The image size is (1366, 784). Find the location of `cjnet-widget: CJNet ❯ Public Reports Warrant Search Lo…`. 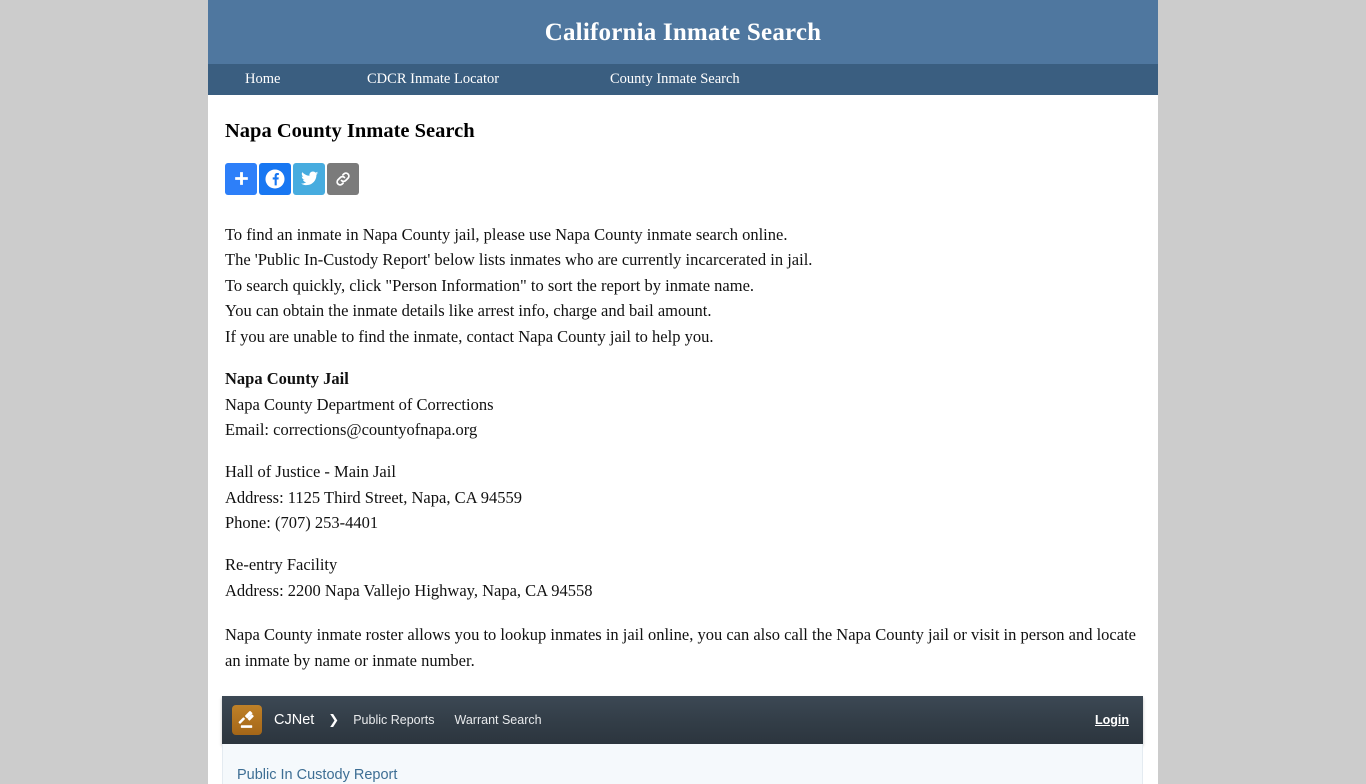

cjnet-widget: CJNet ❯ Public Reports Warrant Search Lo… is located at coordinates (682, 739).